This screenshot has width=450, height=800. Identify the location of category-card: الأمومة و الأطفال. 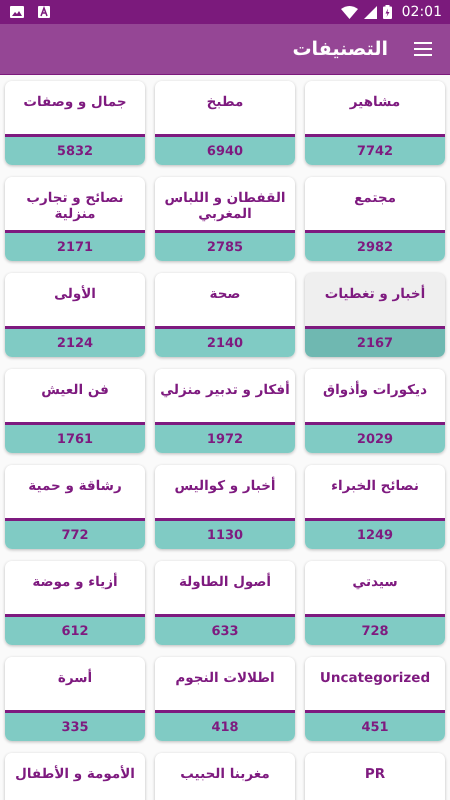
(75, 776).